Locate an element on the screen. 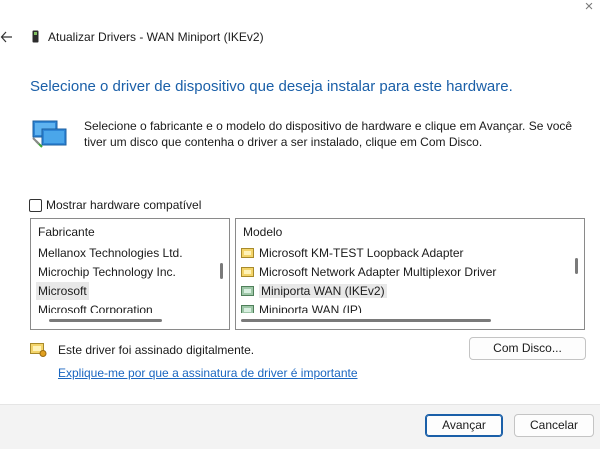  list-item-selected: Miniporta WAN (IKEv2) is located at coordinates (314, 291).